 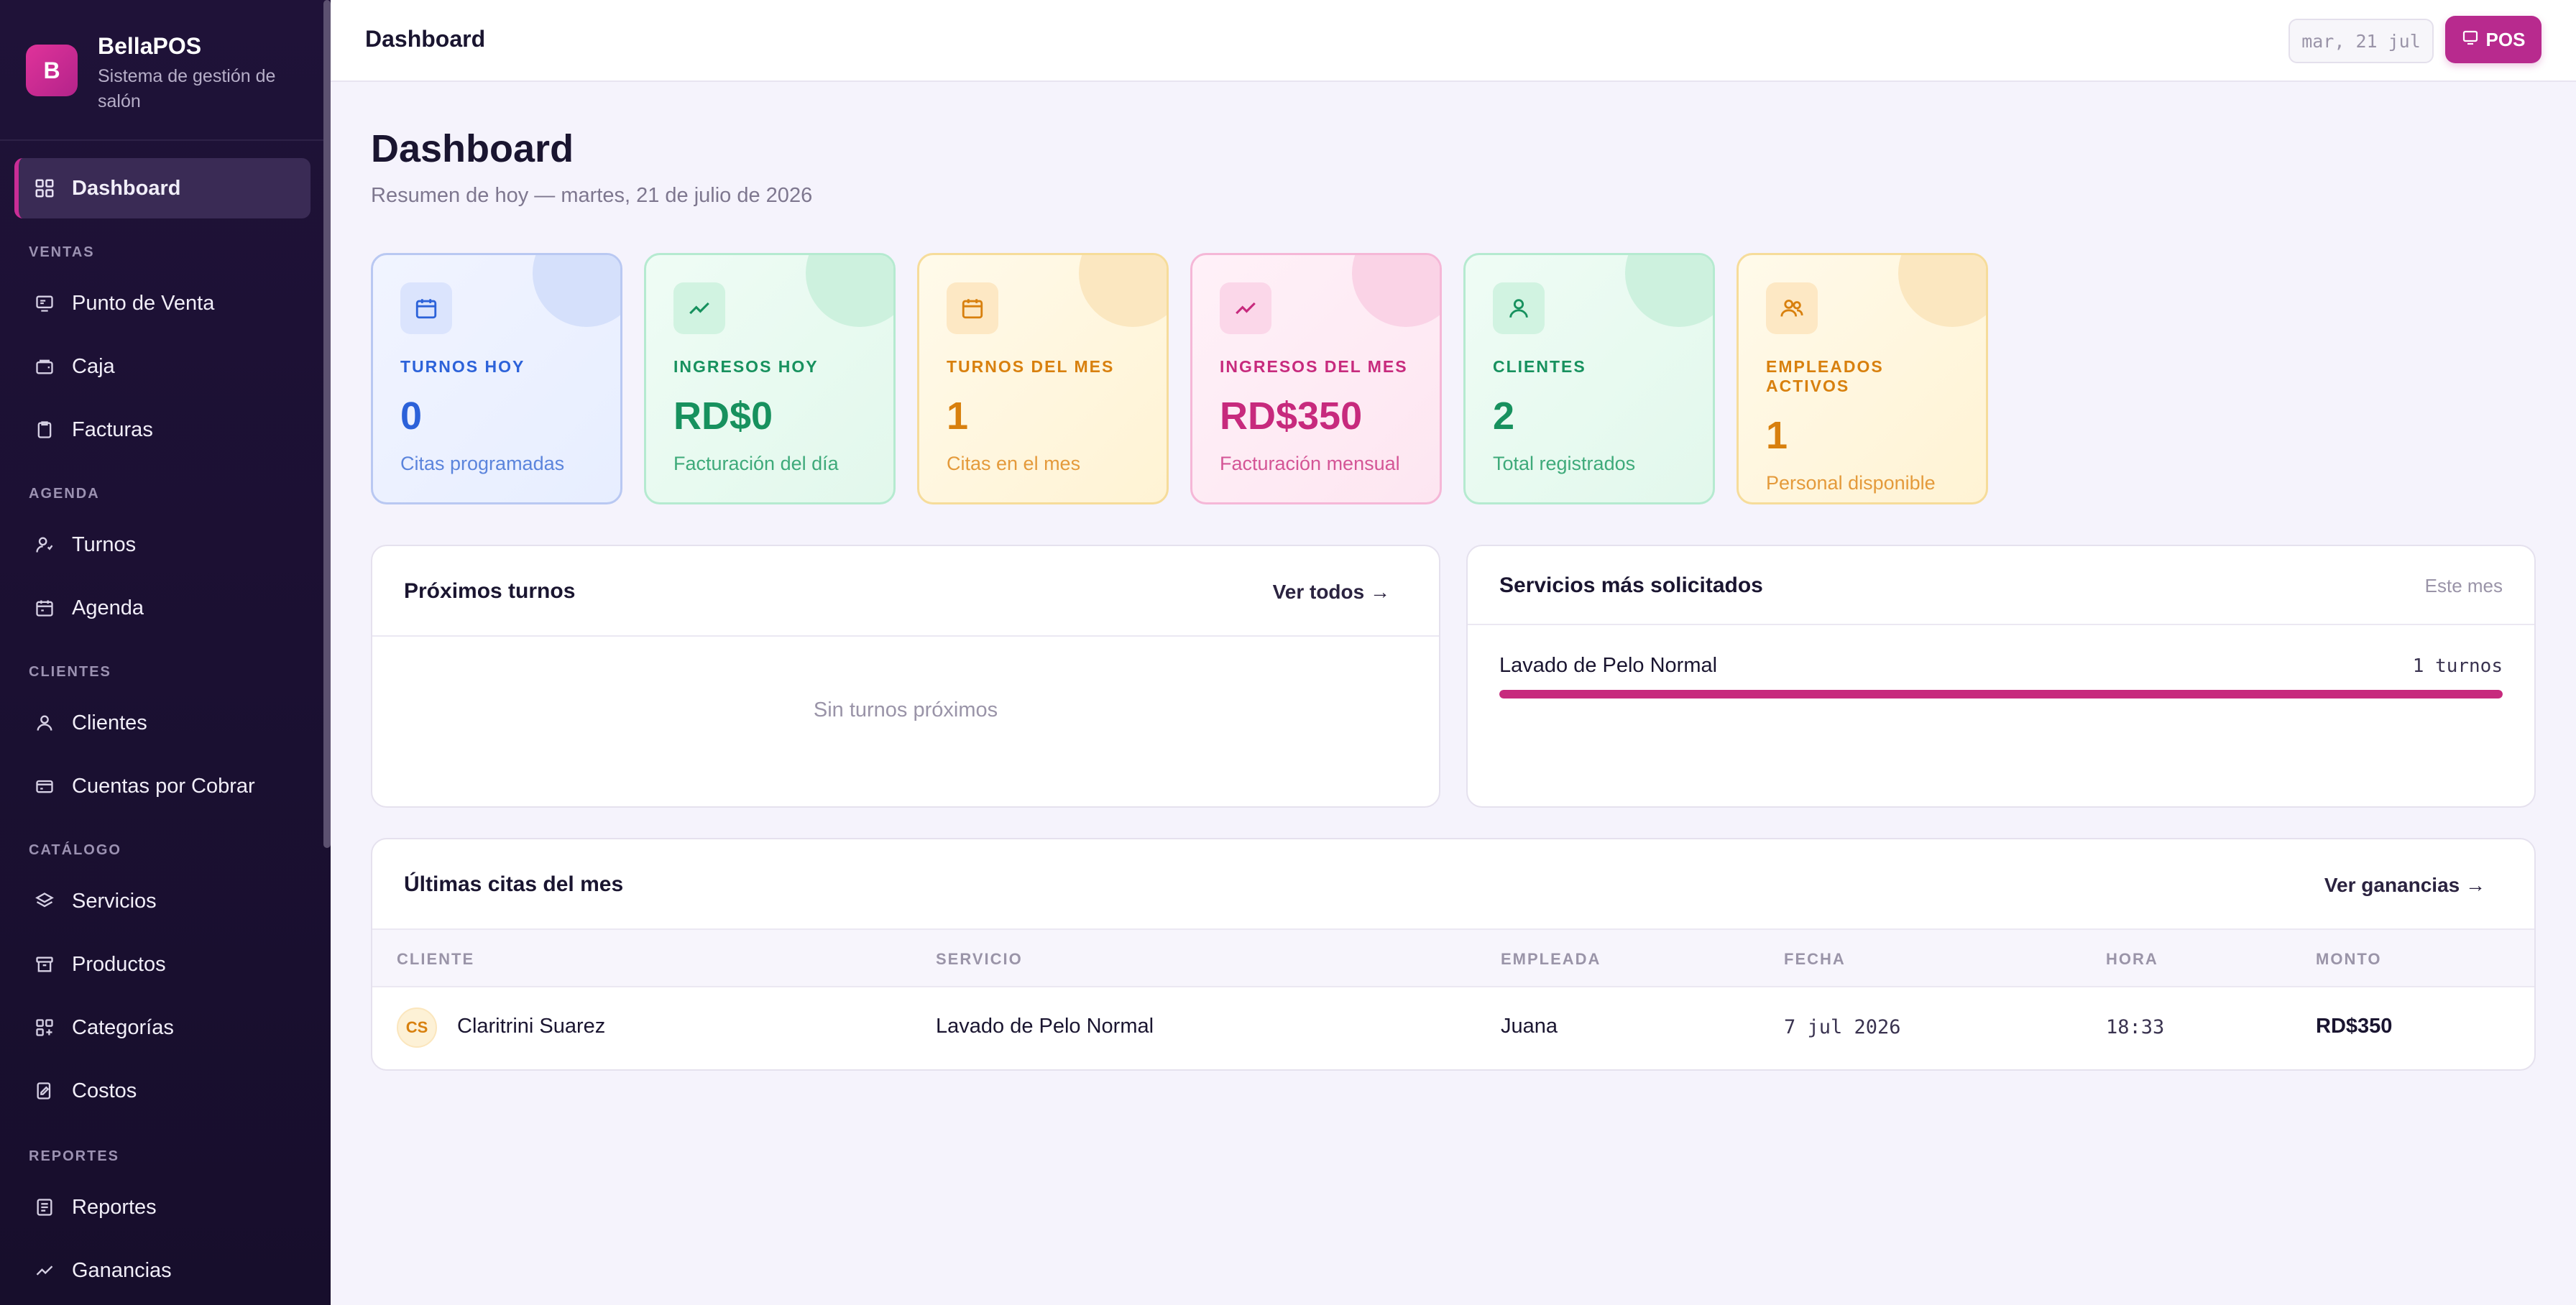 What do you see at coordinates (411, 417) in the screenshot?
I see `stat-value: 0` at bounding box center [411, 417].